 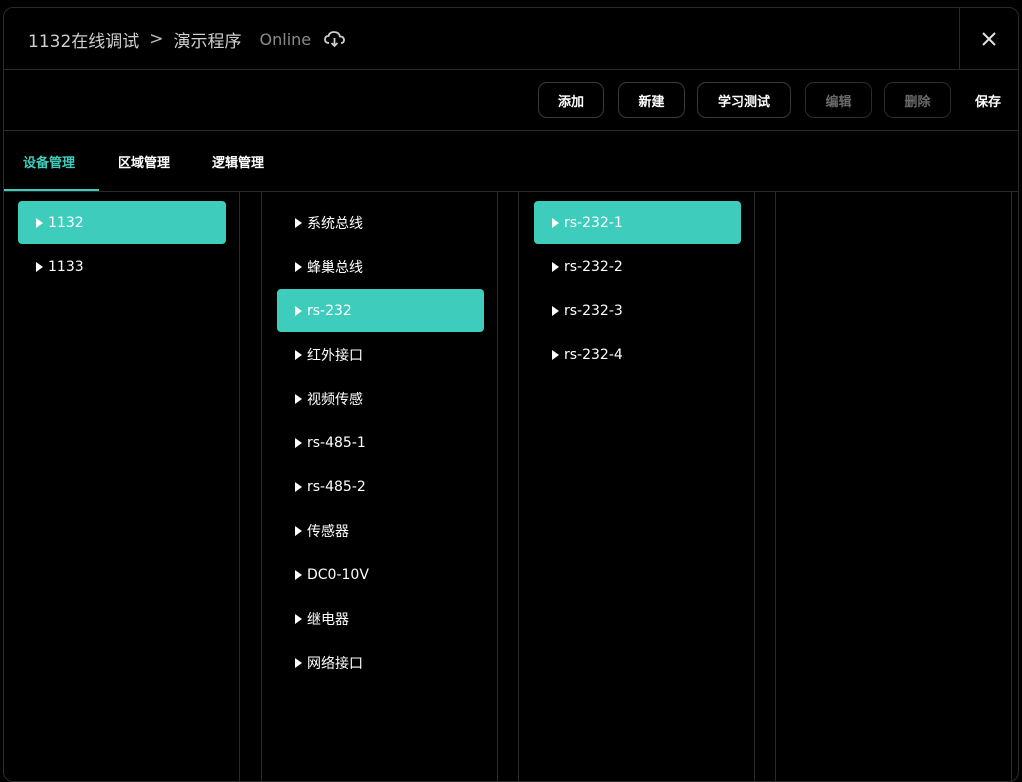 I want to click on port-label: rs-232-3, so click(x=593, y=310).